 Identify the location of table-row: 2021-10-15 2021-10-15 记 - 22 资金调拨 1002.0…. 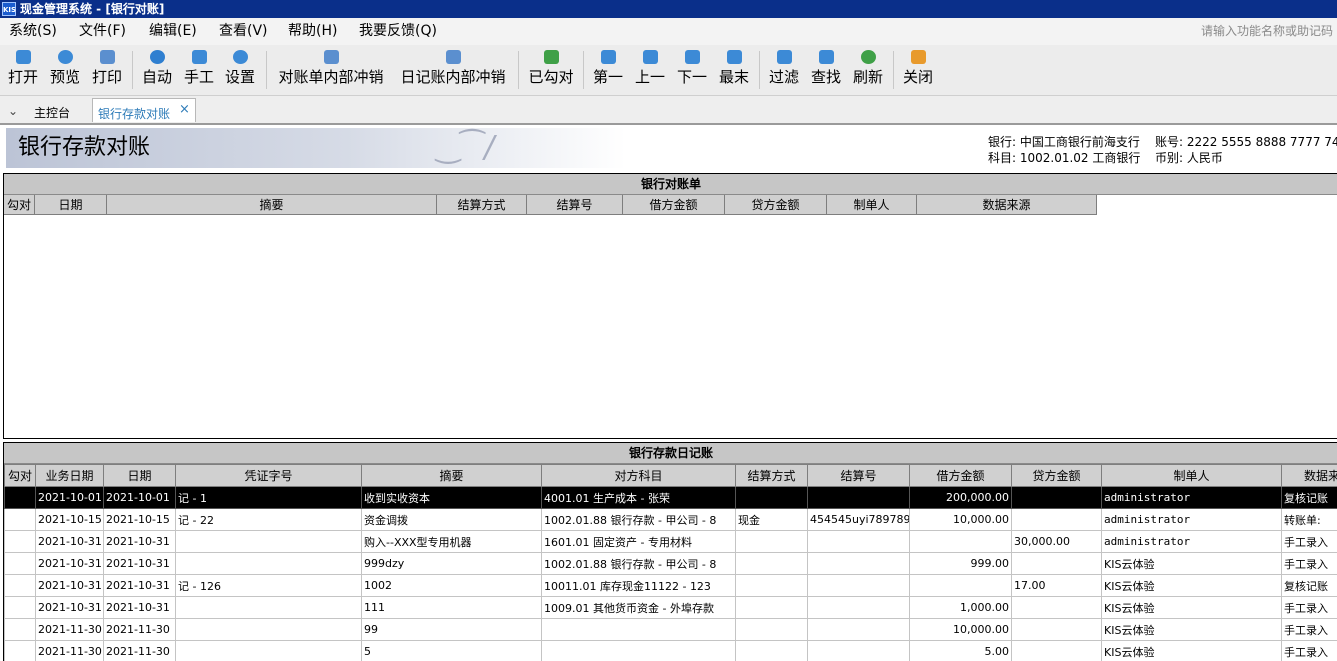
(671, 520).